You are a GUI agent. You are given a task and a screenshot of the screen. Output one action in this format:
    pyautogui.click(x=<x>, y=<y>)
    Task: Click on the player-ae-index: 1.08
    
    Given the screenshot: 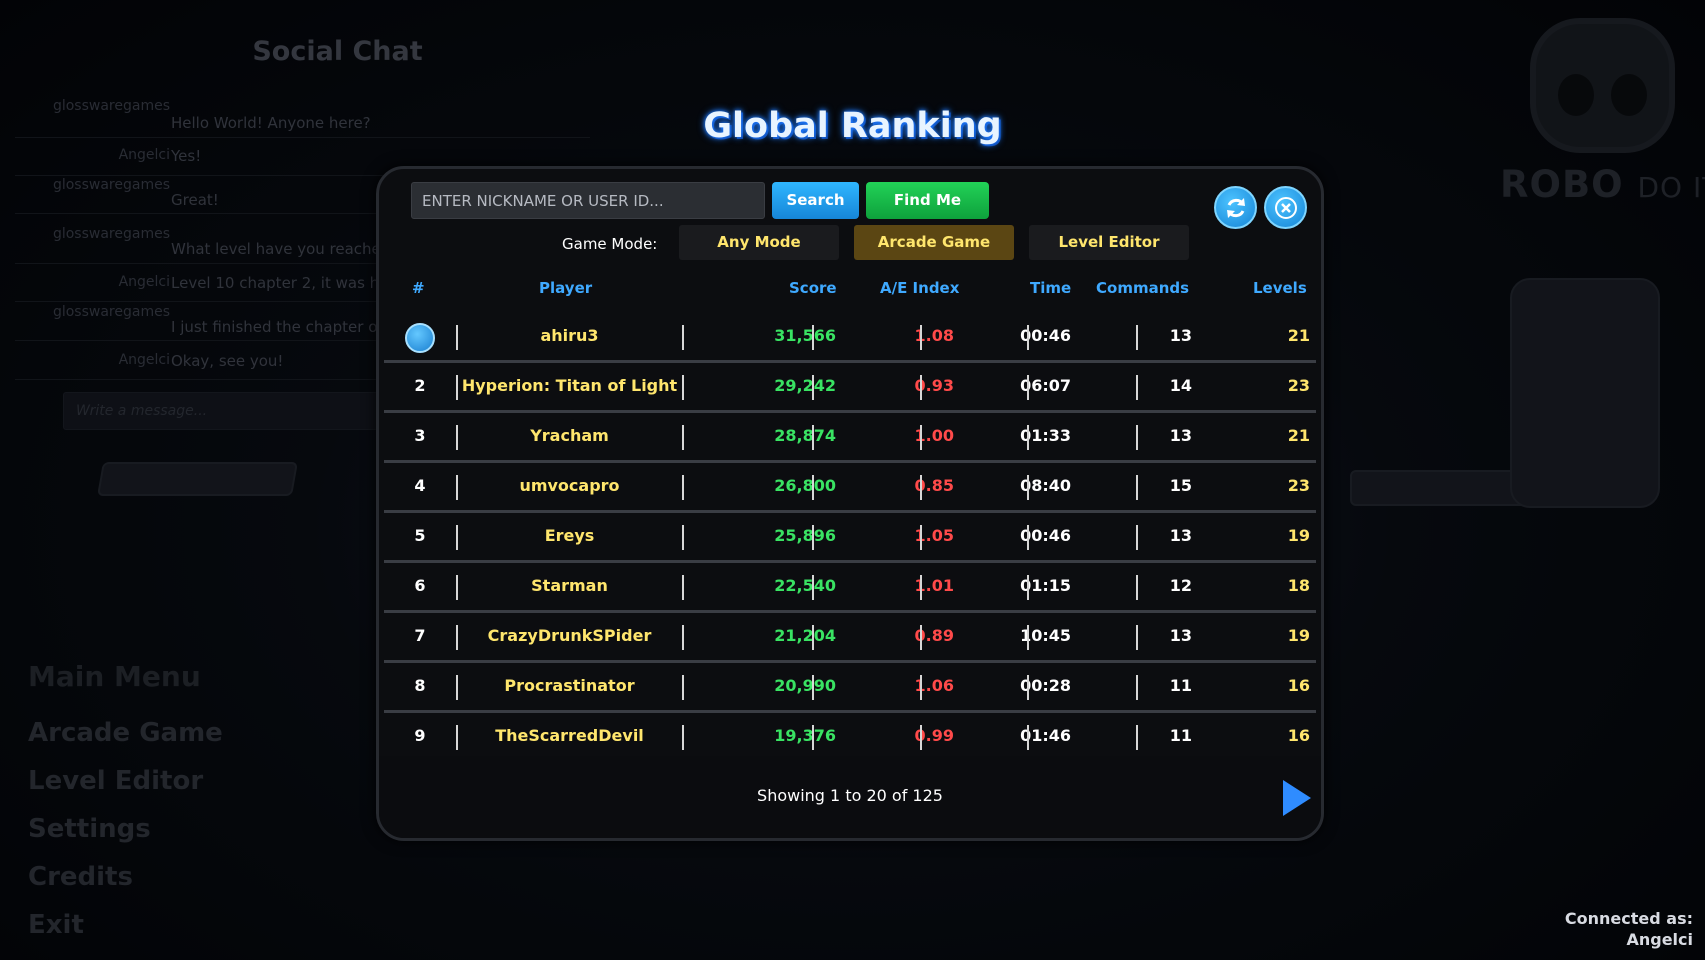 What is the action you would take?
    pyautogui.click(x=934, y=335)
    